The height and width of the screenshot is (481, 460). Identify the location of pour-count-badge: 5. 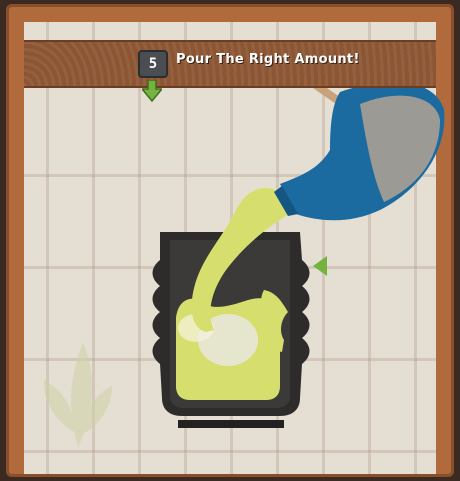
(153, 64).